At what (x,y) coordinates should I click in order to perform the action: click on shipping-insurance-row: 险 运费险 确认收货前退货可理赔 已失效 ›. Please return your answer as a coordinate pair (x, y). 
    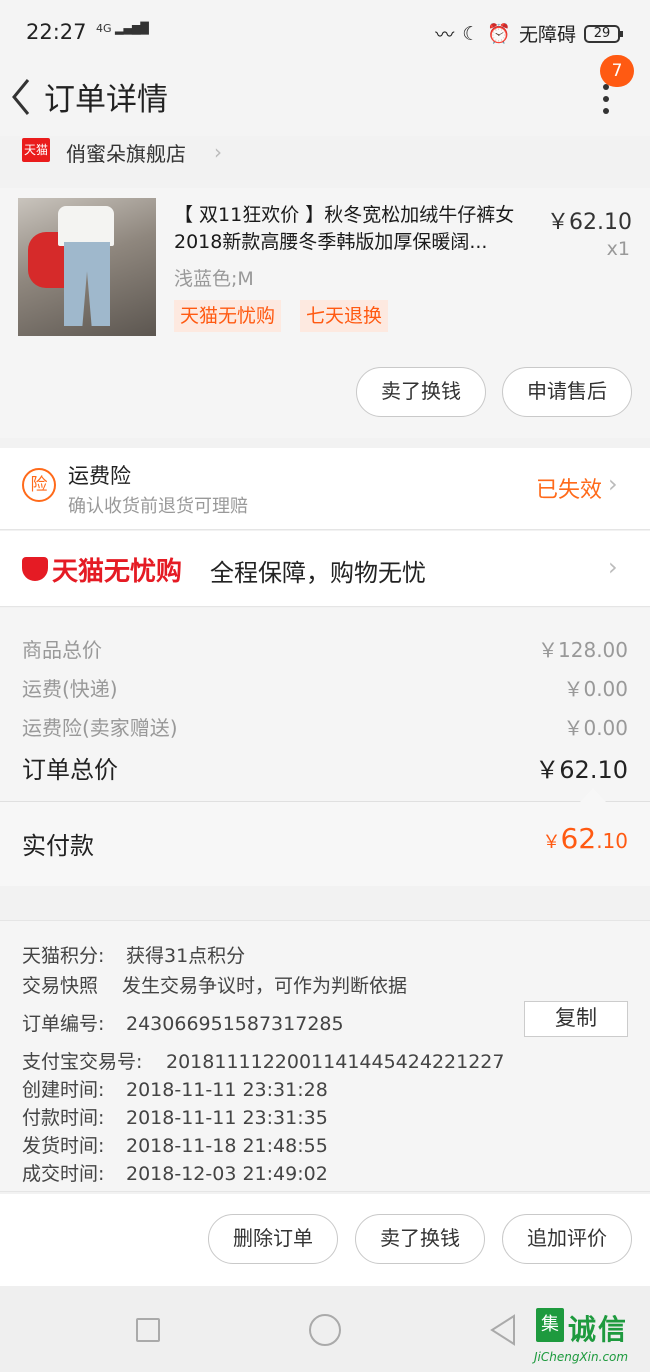
    Looking at the image, I should click on (325, 489).